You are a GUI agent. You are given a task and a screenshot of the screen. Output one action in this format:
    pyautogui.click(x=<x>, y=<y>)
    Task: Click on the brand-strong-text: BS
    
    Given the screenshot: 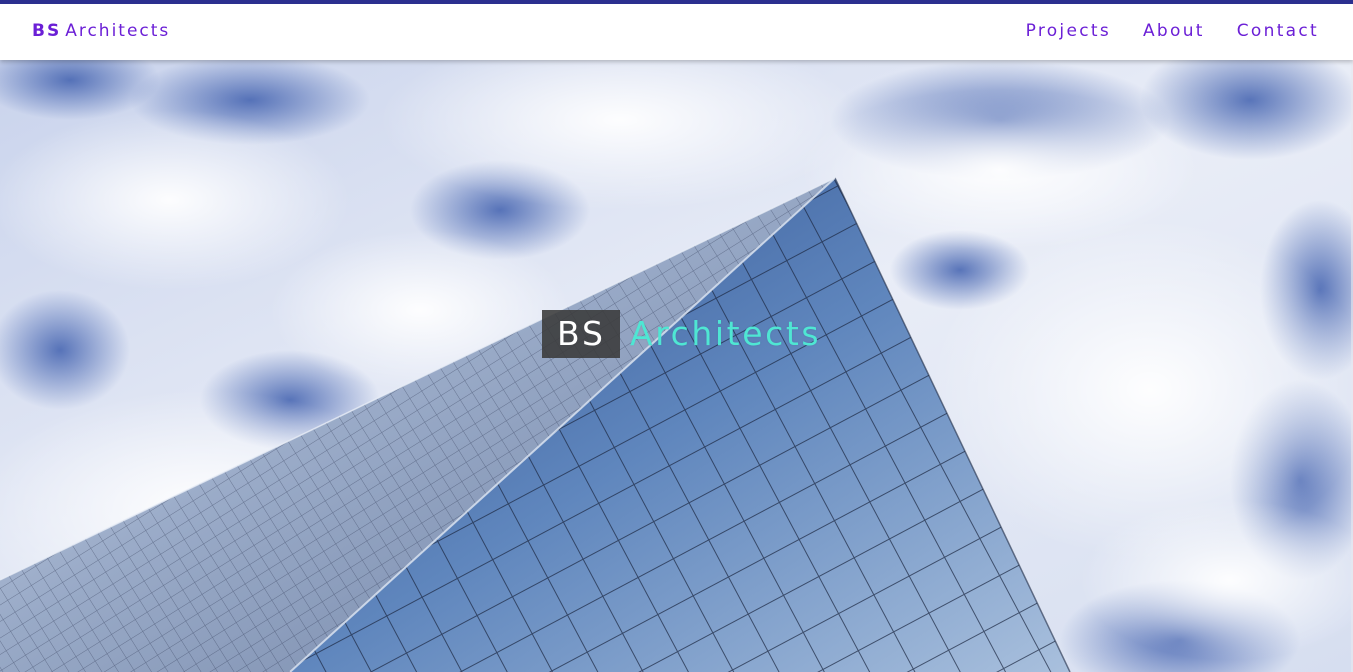 What is the action you would take?
    pyautogui.click(x=47, y=31)
    